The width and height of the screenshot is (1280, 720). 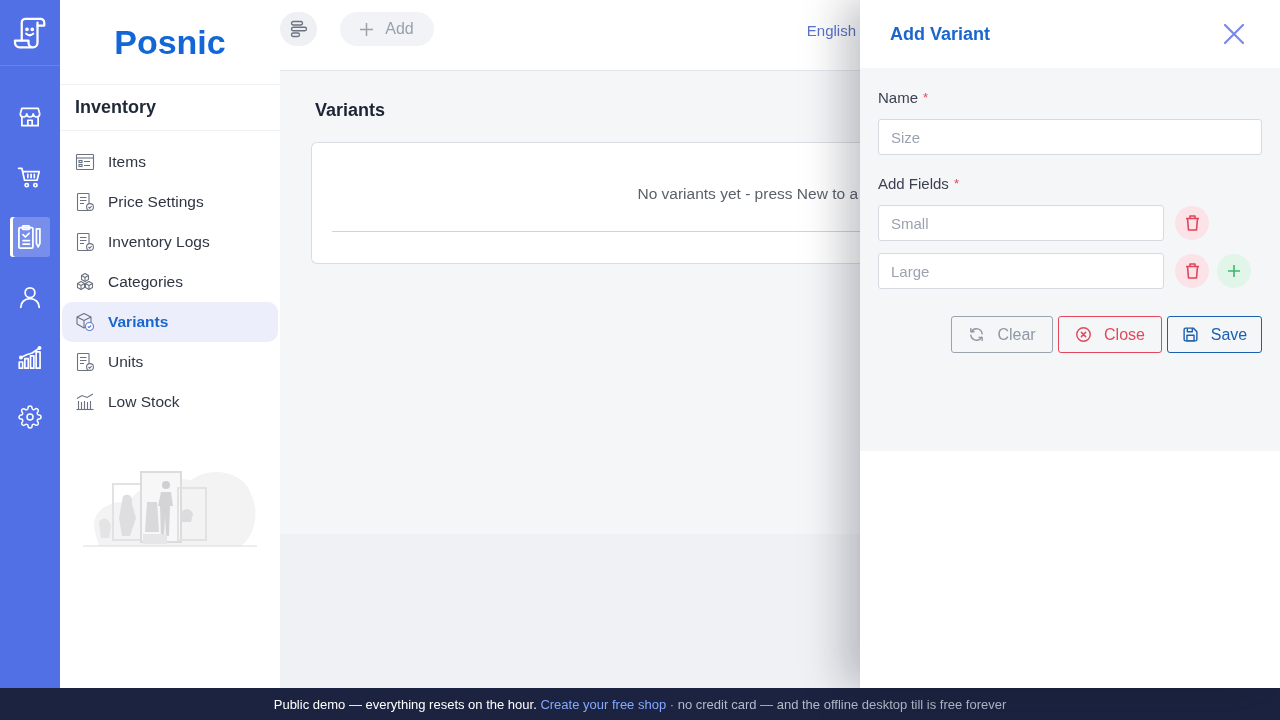 What do you see at coordinates (898, 98) in the screenshot?
I see `field-label: Name` at bounding box center [898, 98].